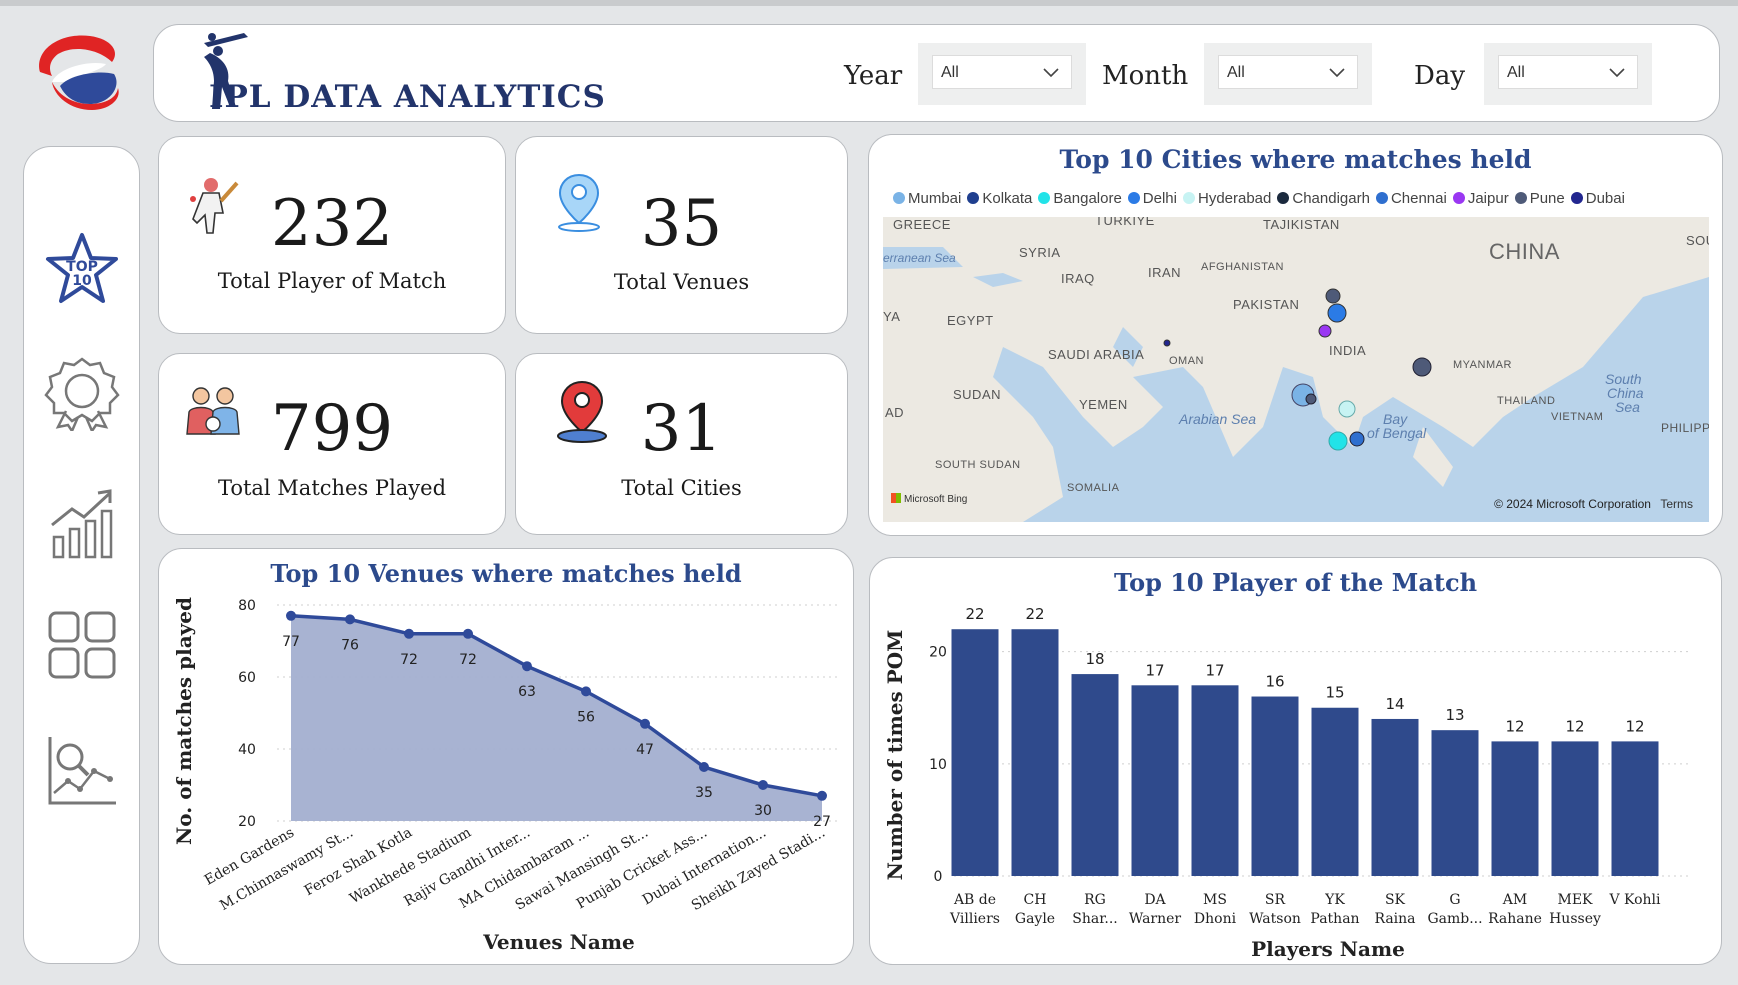  I want to click on x-tick-label: DA, so click(1155, 900).